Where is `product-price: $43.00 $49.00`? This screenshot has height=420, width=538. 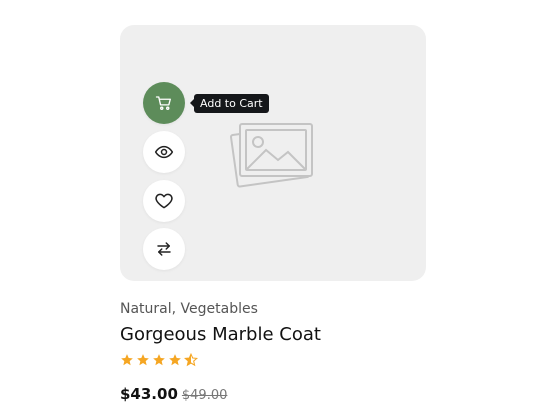 product-price: $43.00 $49.00 is located at coordinates (173, 393).